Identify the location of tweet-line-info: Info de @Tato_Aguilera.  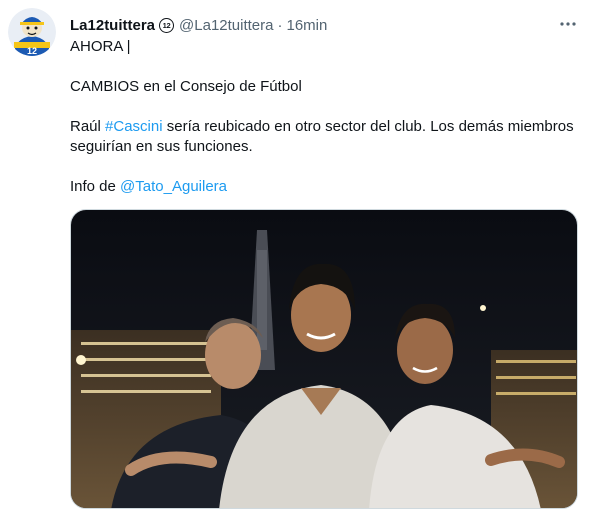
(325, 187).